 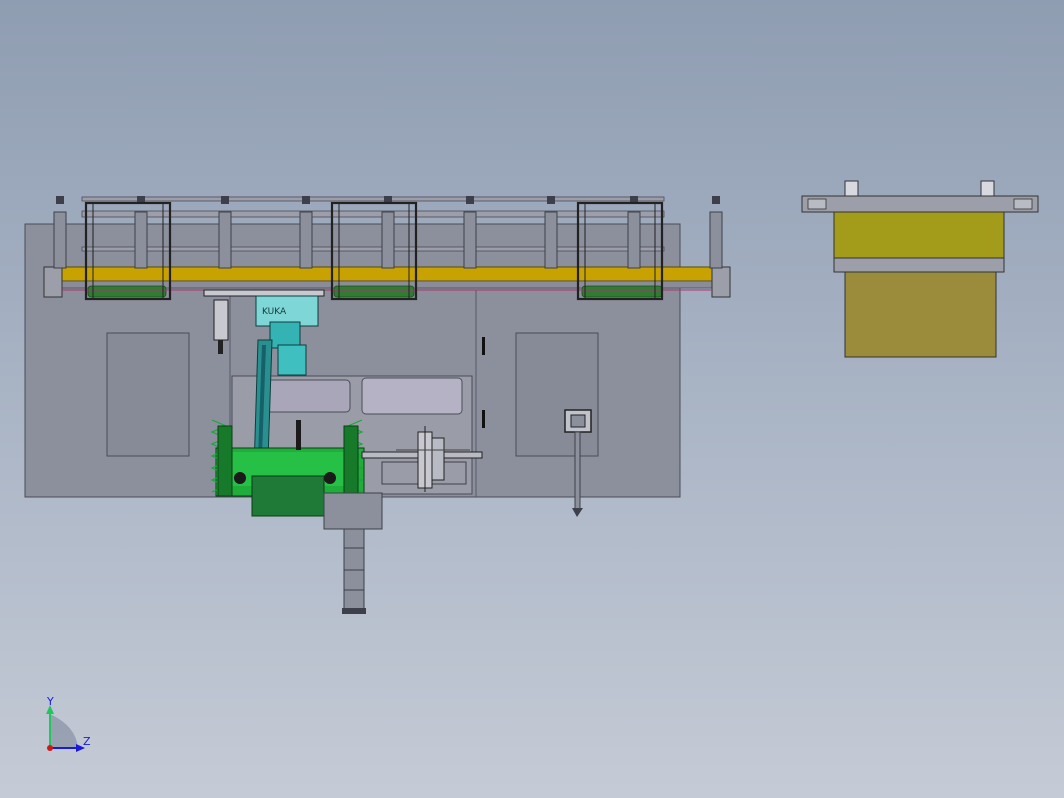 I want to click on overhead-gantry, so click(x=387, y=248).